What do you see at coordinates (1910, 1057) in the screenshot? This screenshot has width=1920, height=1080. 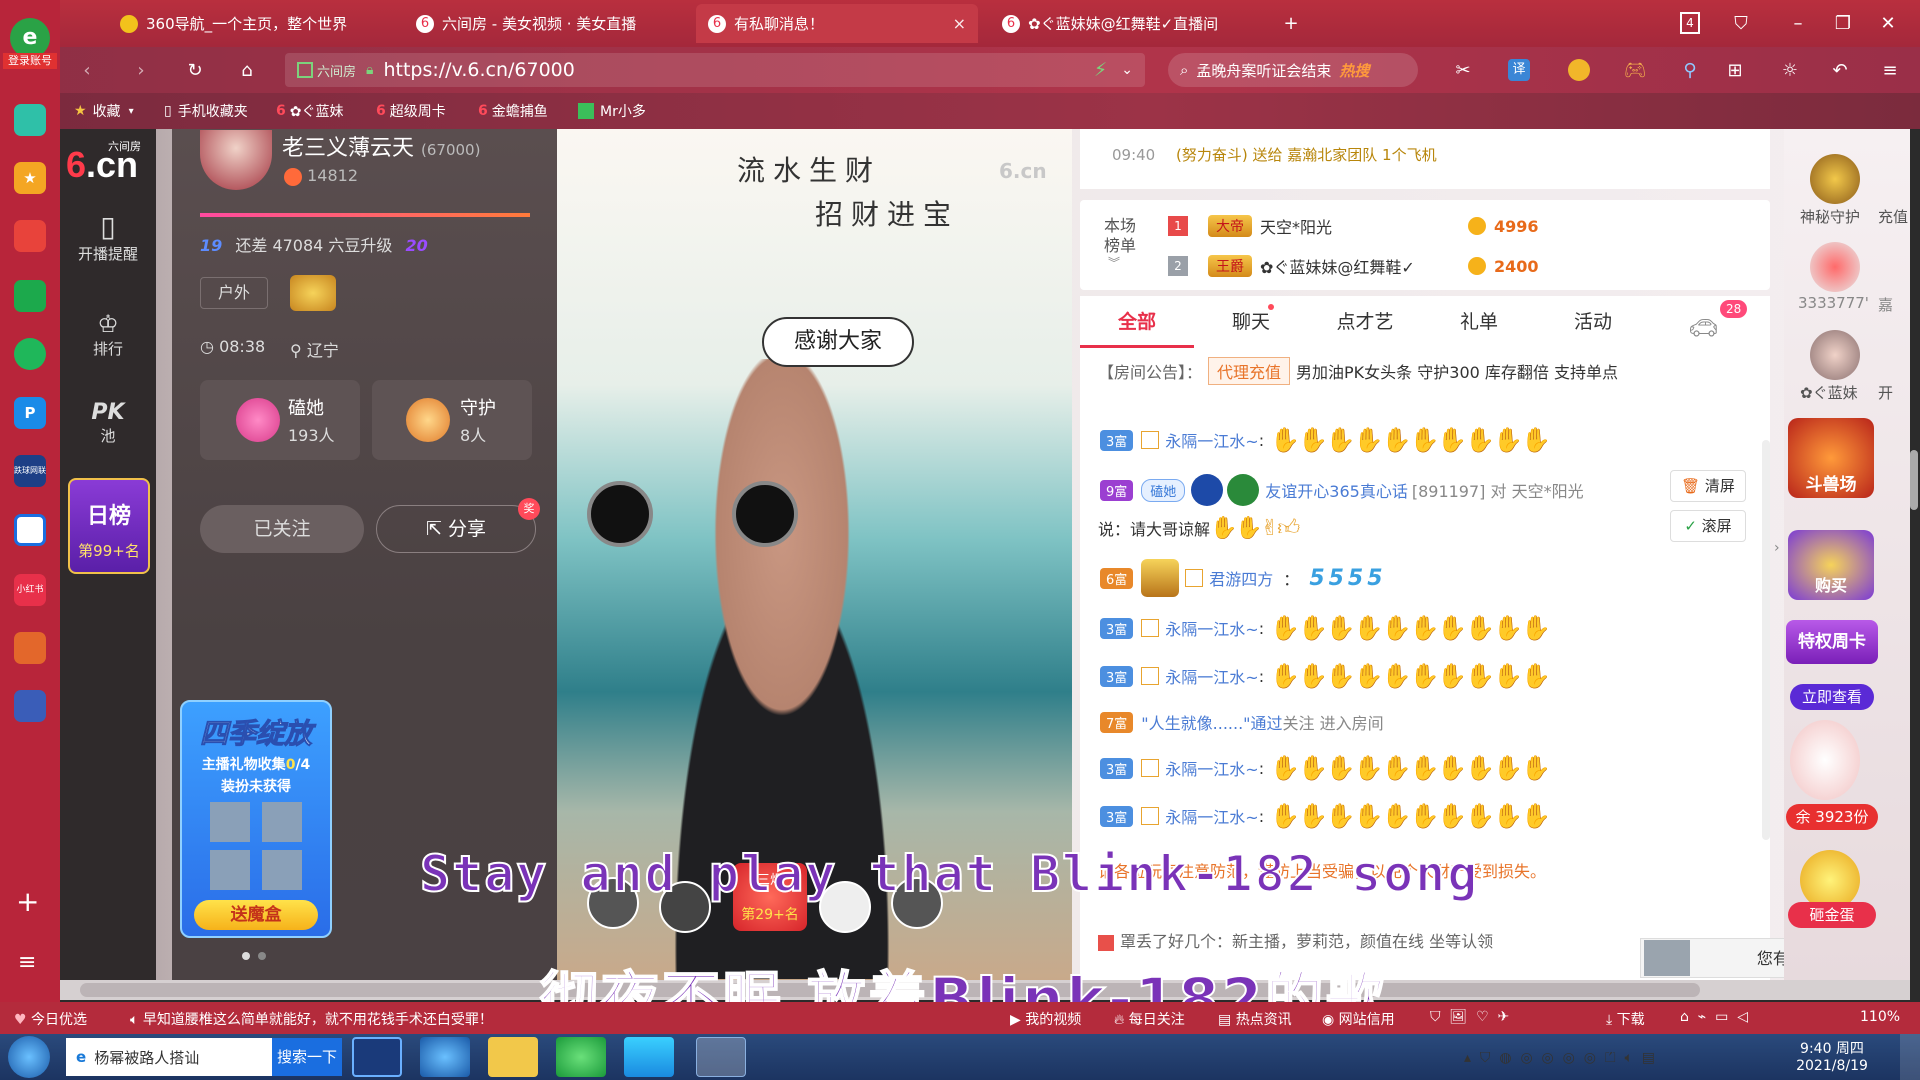 I see `show-desktop-button` at bounding box center [1910, 1057].